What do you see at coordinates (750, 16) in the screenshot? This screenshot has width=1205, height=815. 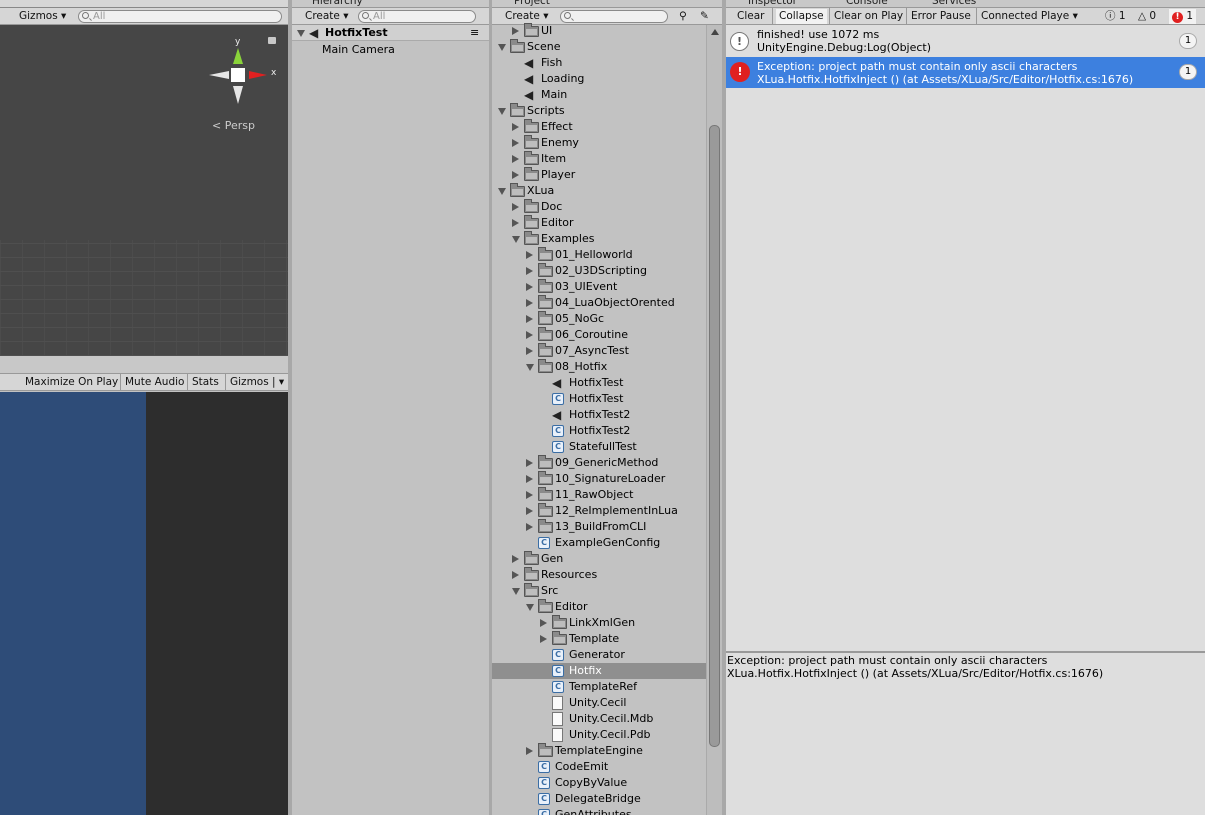 I see `clear-button: Clear` at bounding box center [750, 16].